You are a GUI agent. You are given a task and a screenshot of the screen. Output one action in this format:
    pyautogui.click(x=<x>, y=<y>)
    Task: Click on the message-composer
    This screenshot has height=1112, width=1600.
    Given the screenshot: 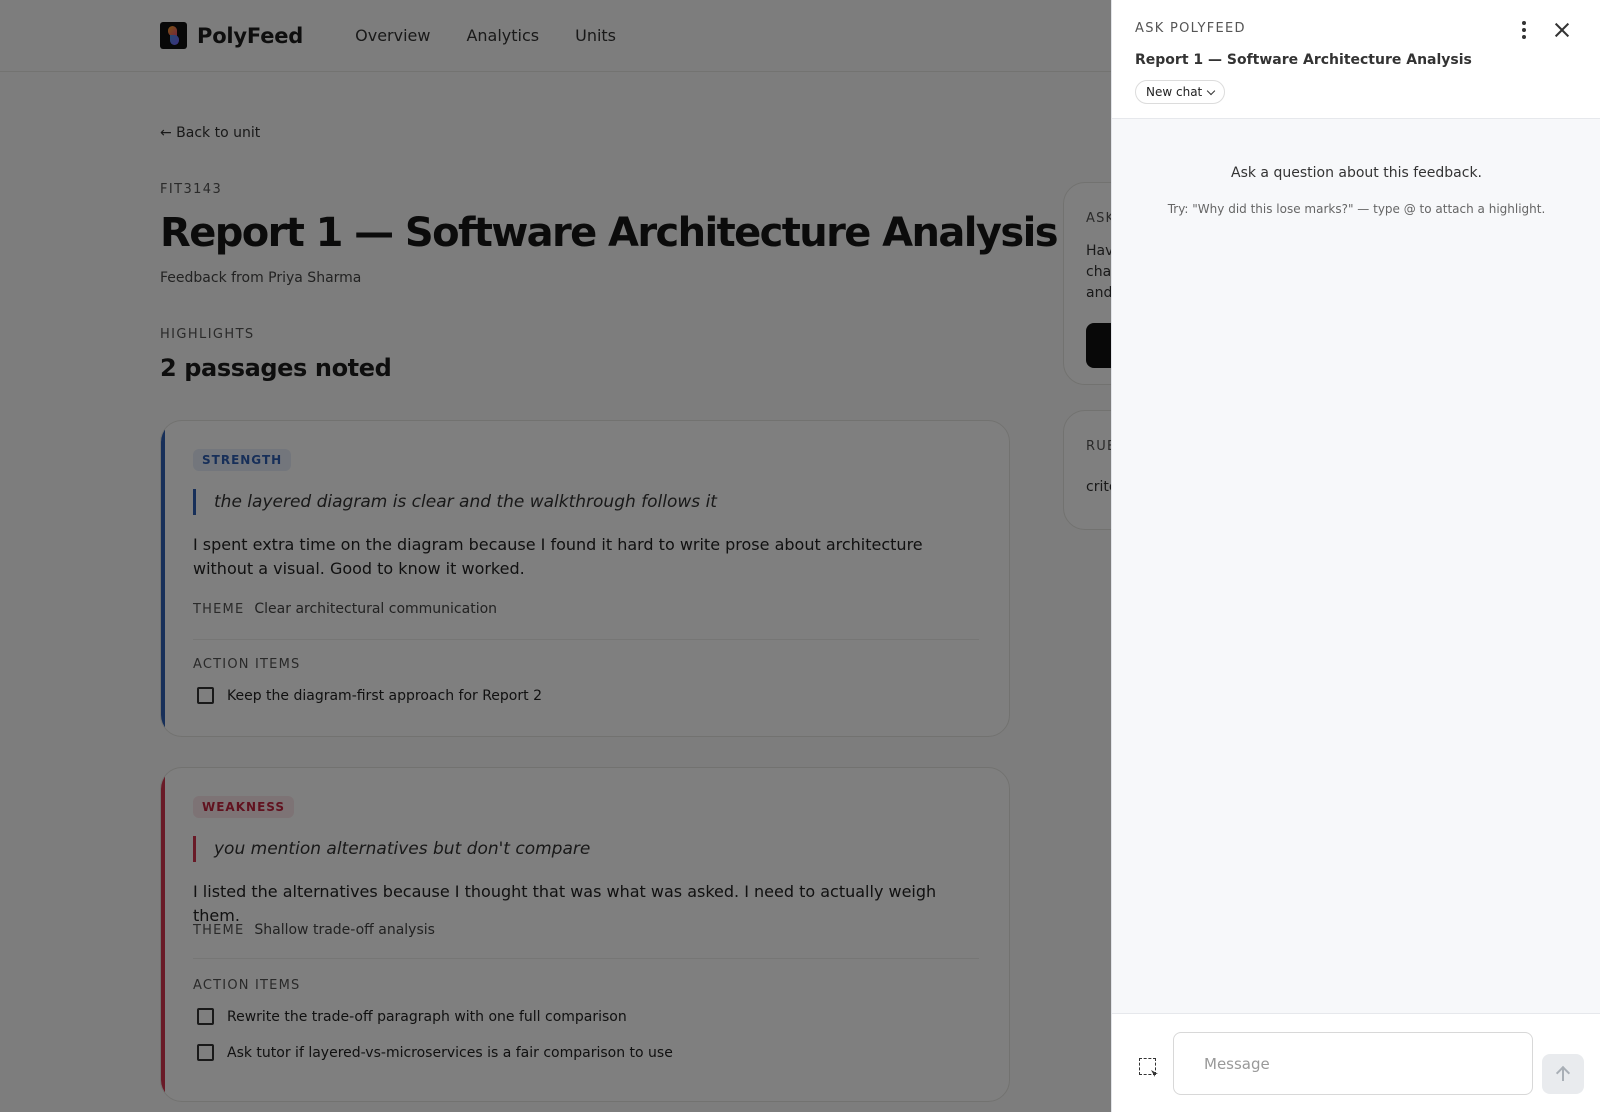 What is the action you would take?
    pyautogui.click(x=1356, y=1062)
    